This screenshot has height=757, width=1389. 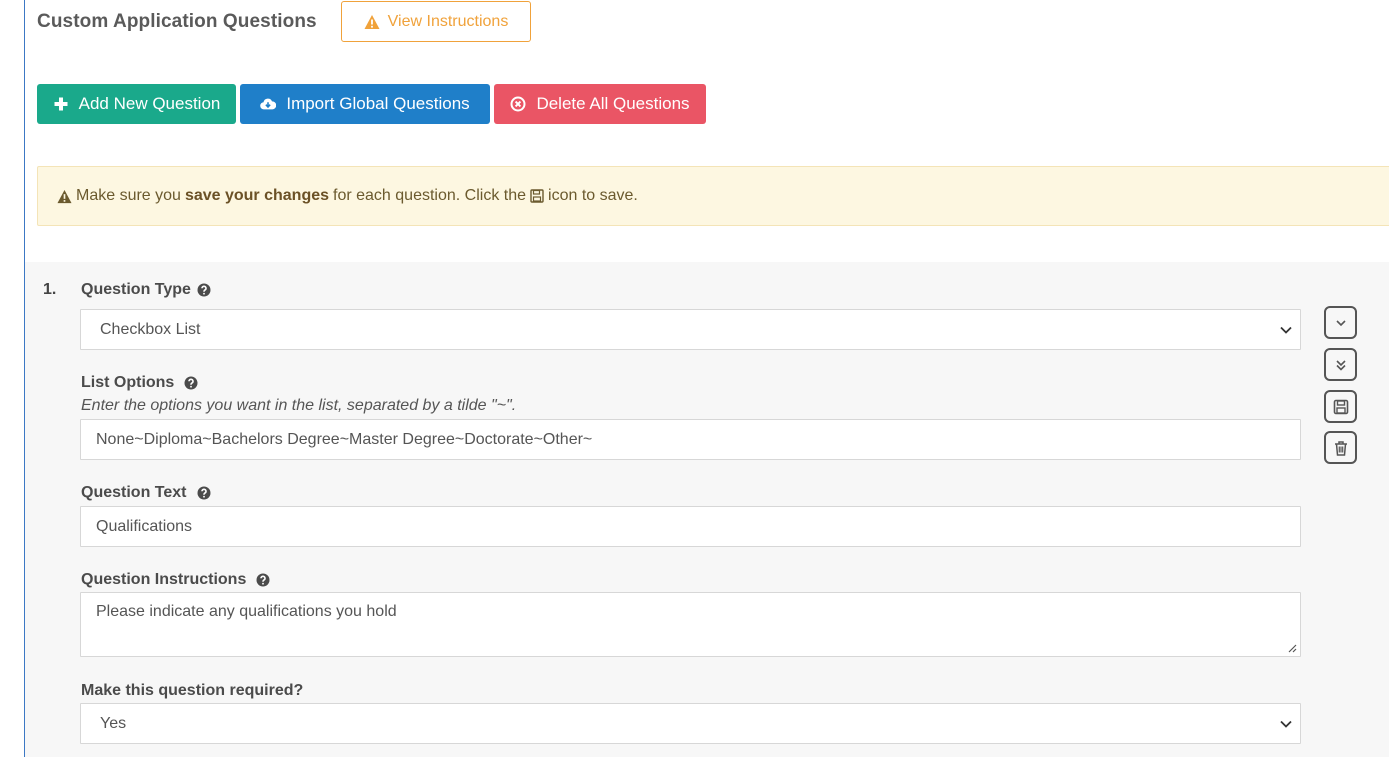 I want to click on resize-handle-icon, so click(x=1292, y=648).